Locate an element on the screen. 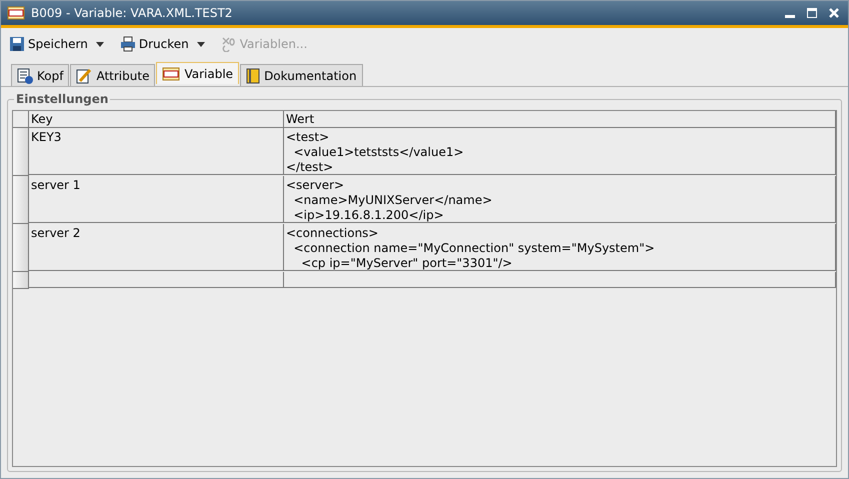 This screenshot has width=849, height=479. group-title: Einstellungen is located at coordinates (62, 99).